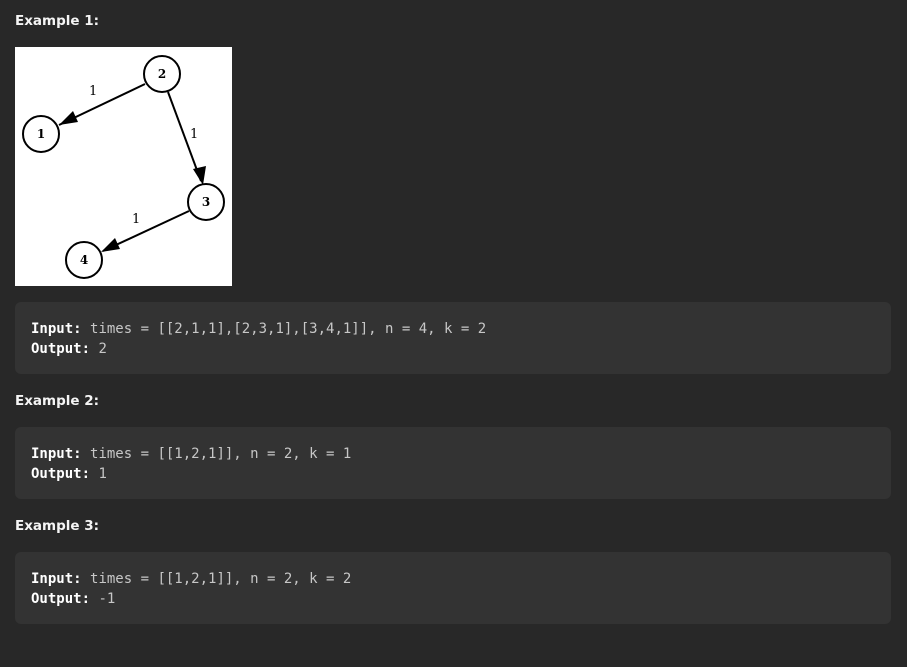 The width and height of the screenshot is (907, 667). Describe the element at coordinates (68, 118) in the screenshot. I see `edge-2-1-arrowhead` at that location.